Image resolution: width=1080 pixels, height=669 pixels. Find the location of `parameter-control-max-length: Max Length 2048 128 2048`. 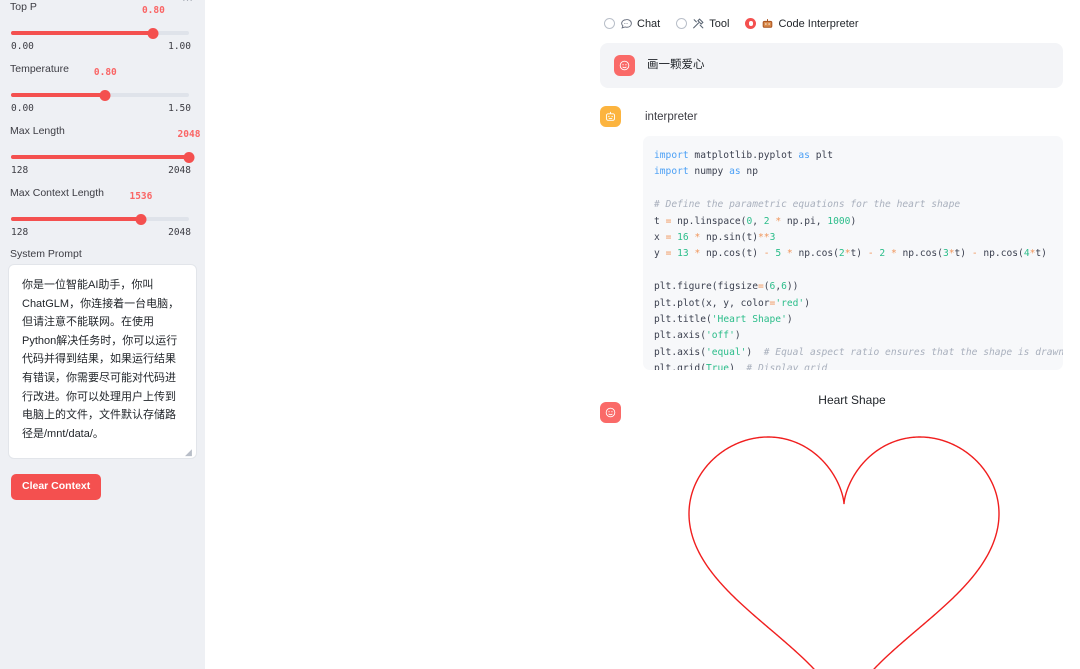

parameter-control-max-length: Max Length 2048 128 2048 is located at coordinates (104, 150).